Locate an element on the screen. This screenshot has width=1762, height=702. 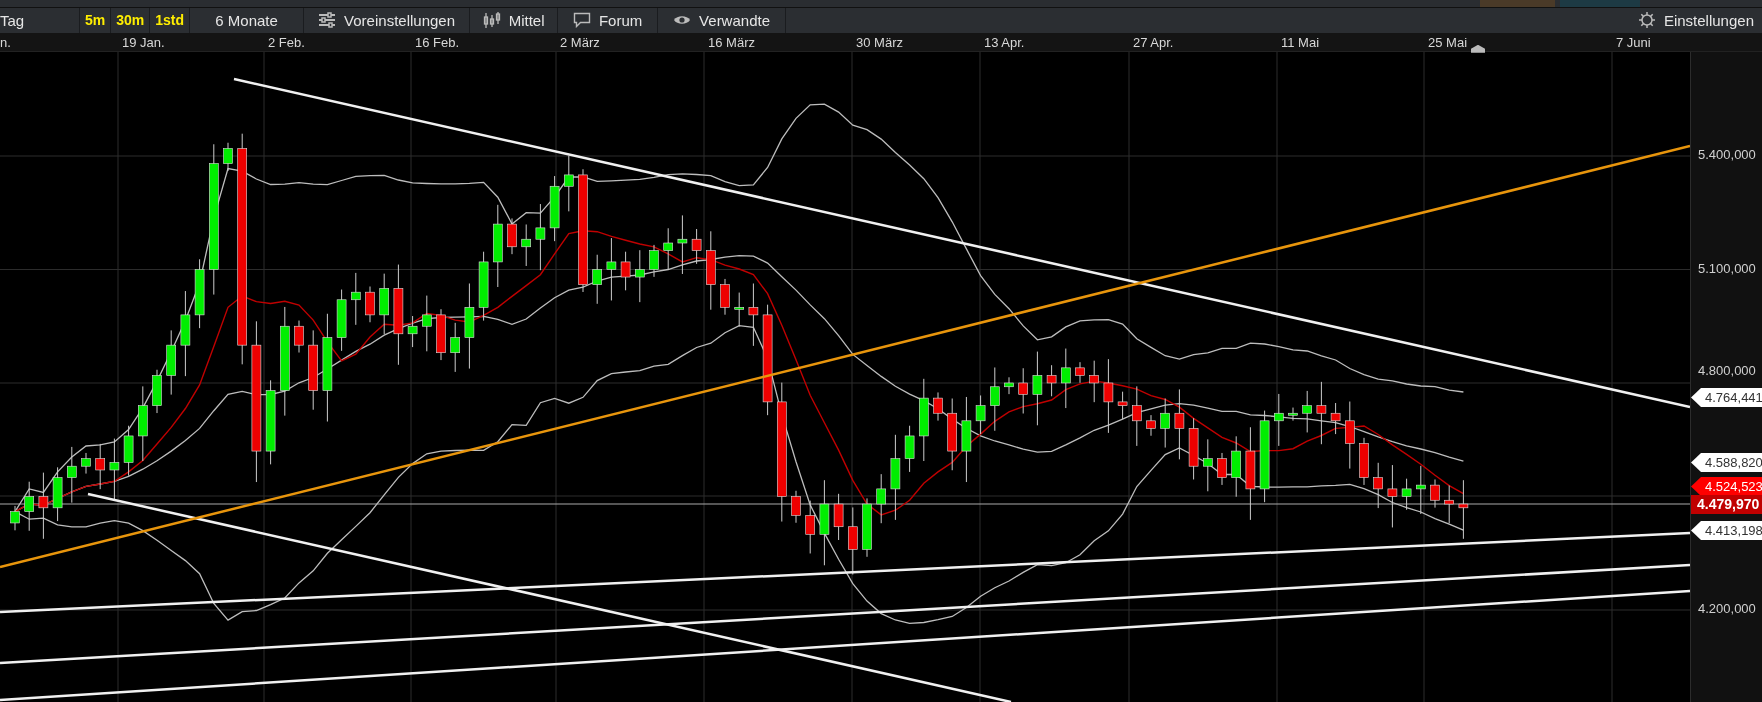
range-button: Tag is located at coordinates (40, 20).